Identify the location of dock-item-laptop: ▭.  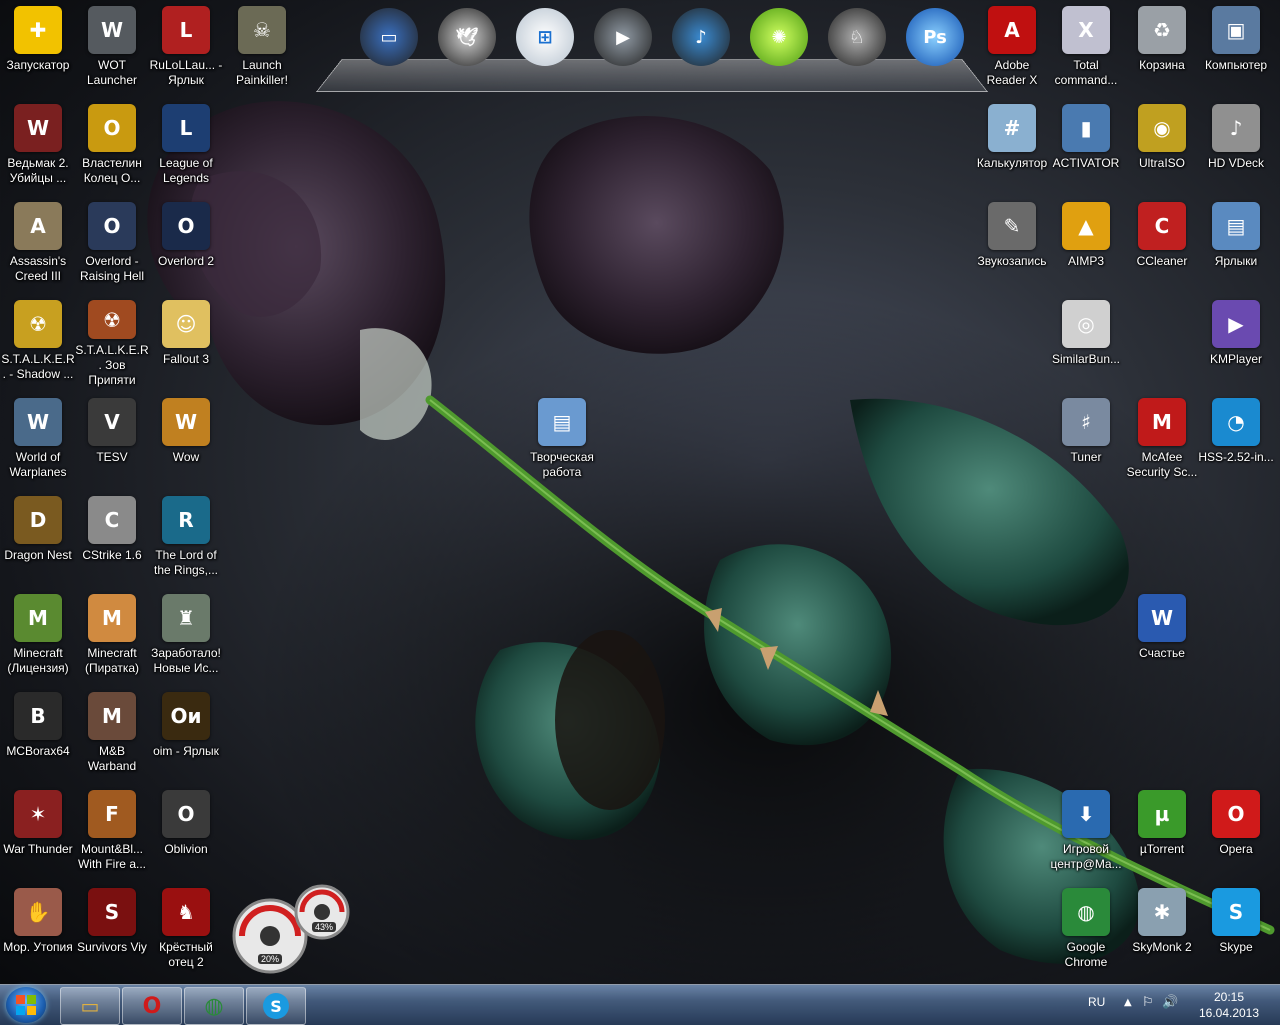
(389, 37).